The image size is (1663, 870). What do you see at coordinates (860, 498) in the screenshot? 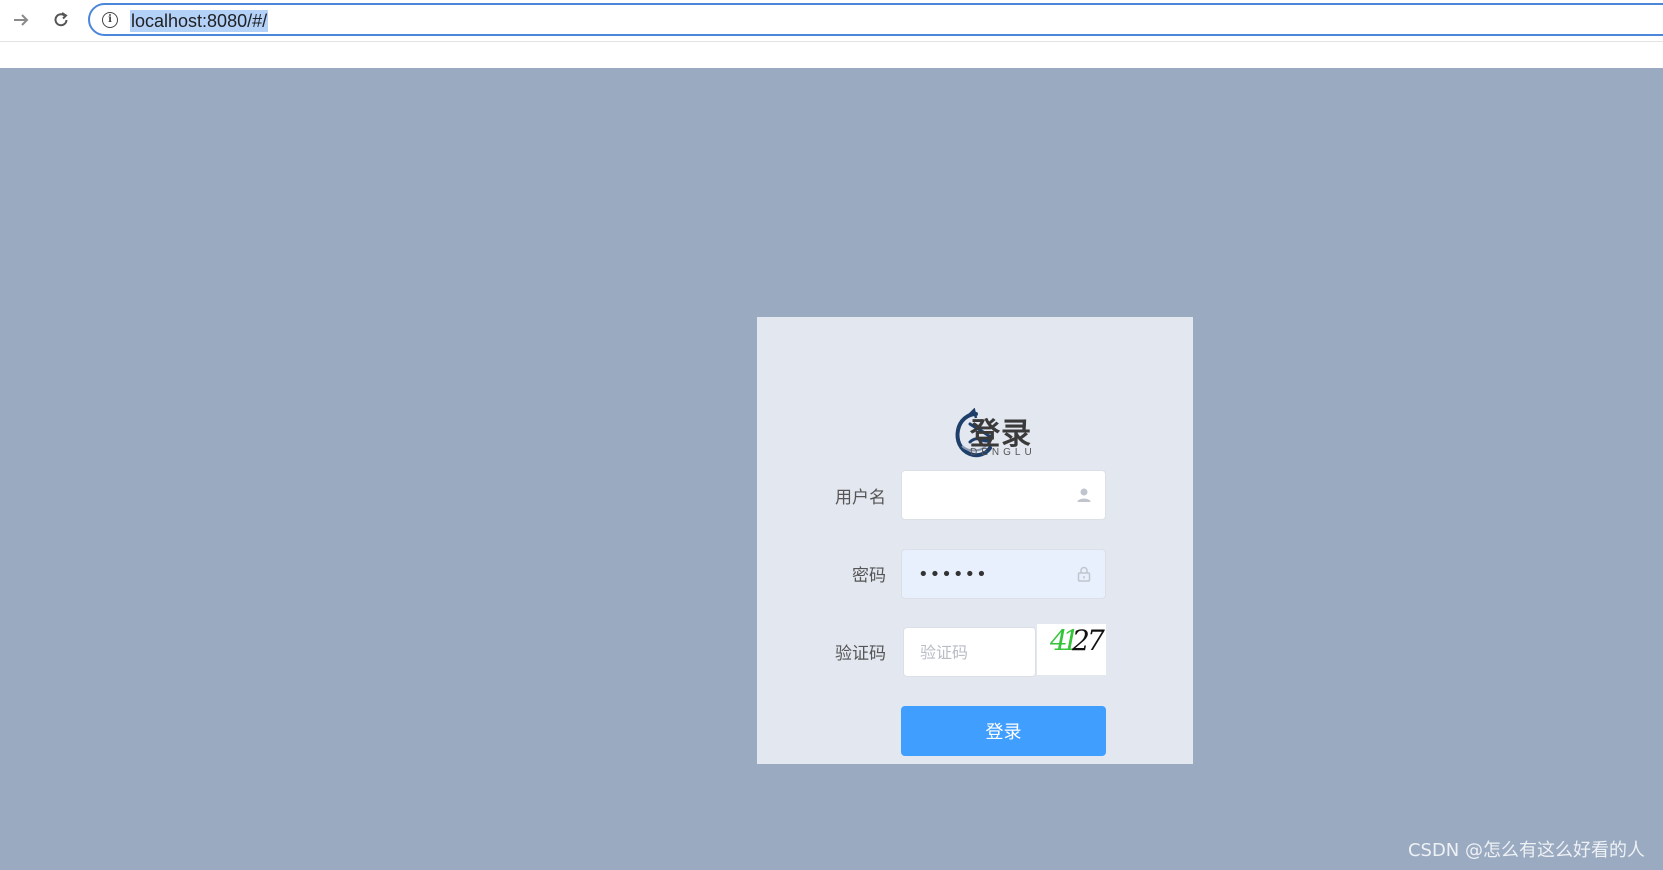
I see `username-label: 用户名` at bounding box center [860, 498].